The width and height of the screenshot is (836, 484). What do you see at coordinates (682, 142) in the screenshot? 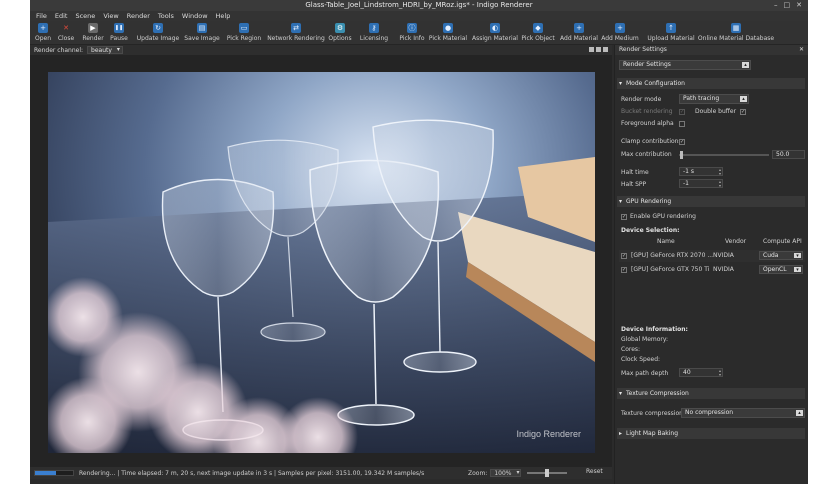
I see `clamp-contributions-checkbox: ✓` at bounding box center [682, 142].